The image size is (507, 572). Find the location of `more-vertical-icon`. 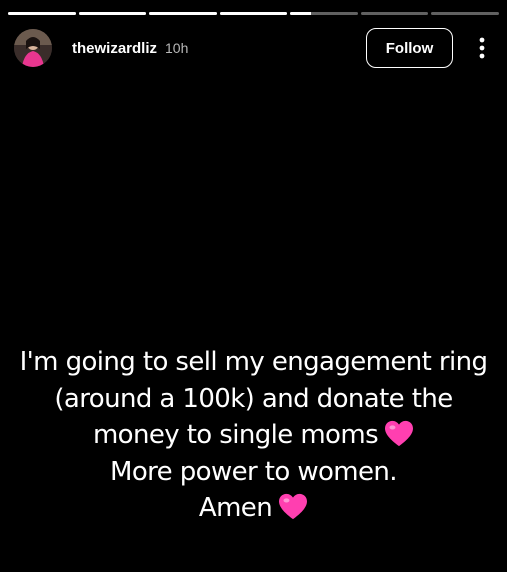

more-vertical-icon is located at coordinates (482, 48).